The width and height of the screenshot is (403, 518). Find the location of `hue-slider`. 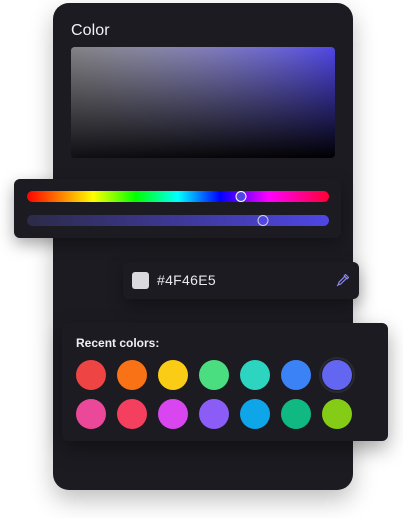

hue-slider is located at coordinates (178, 196).